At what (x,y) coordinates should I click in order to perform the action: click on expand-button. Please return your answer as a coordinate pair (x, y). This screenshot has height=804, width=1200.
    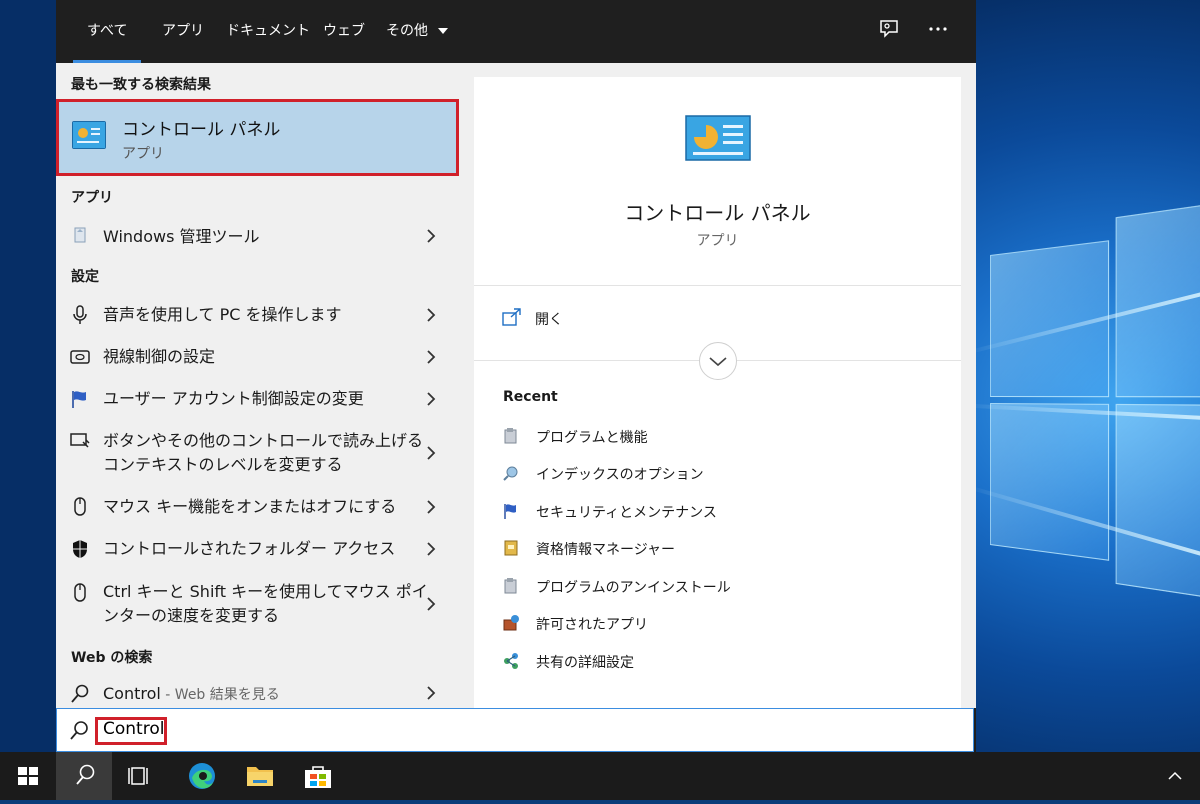
    Looking at the image, I should click on (718, 361).